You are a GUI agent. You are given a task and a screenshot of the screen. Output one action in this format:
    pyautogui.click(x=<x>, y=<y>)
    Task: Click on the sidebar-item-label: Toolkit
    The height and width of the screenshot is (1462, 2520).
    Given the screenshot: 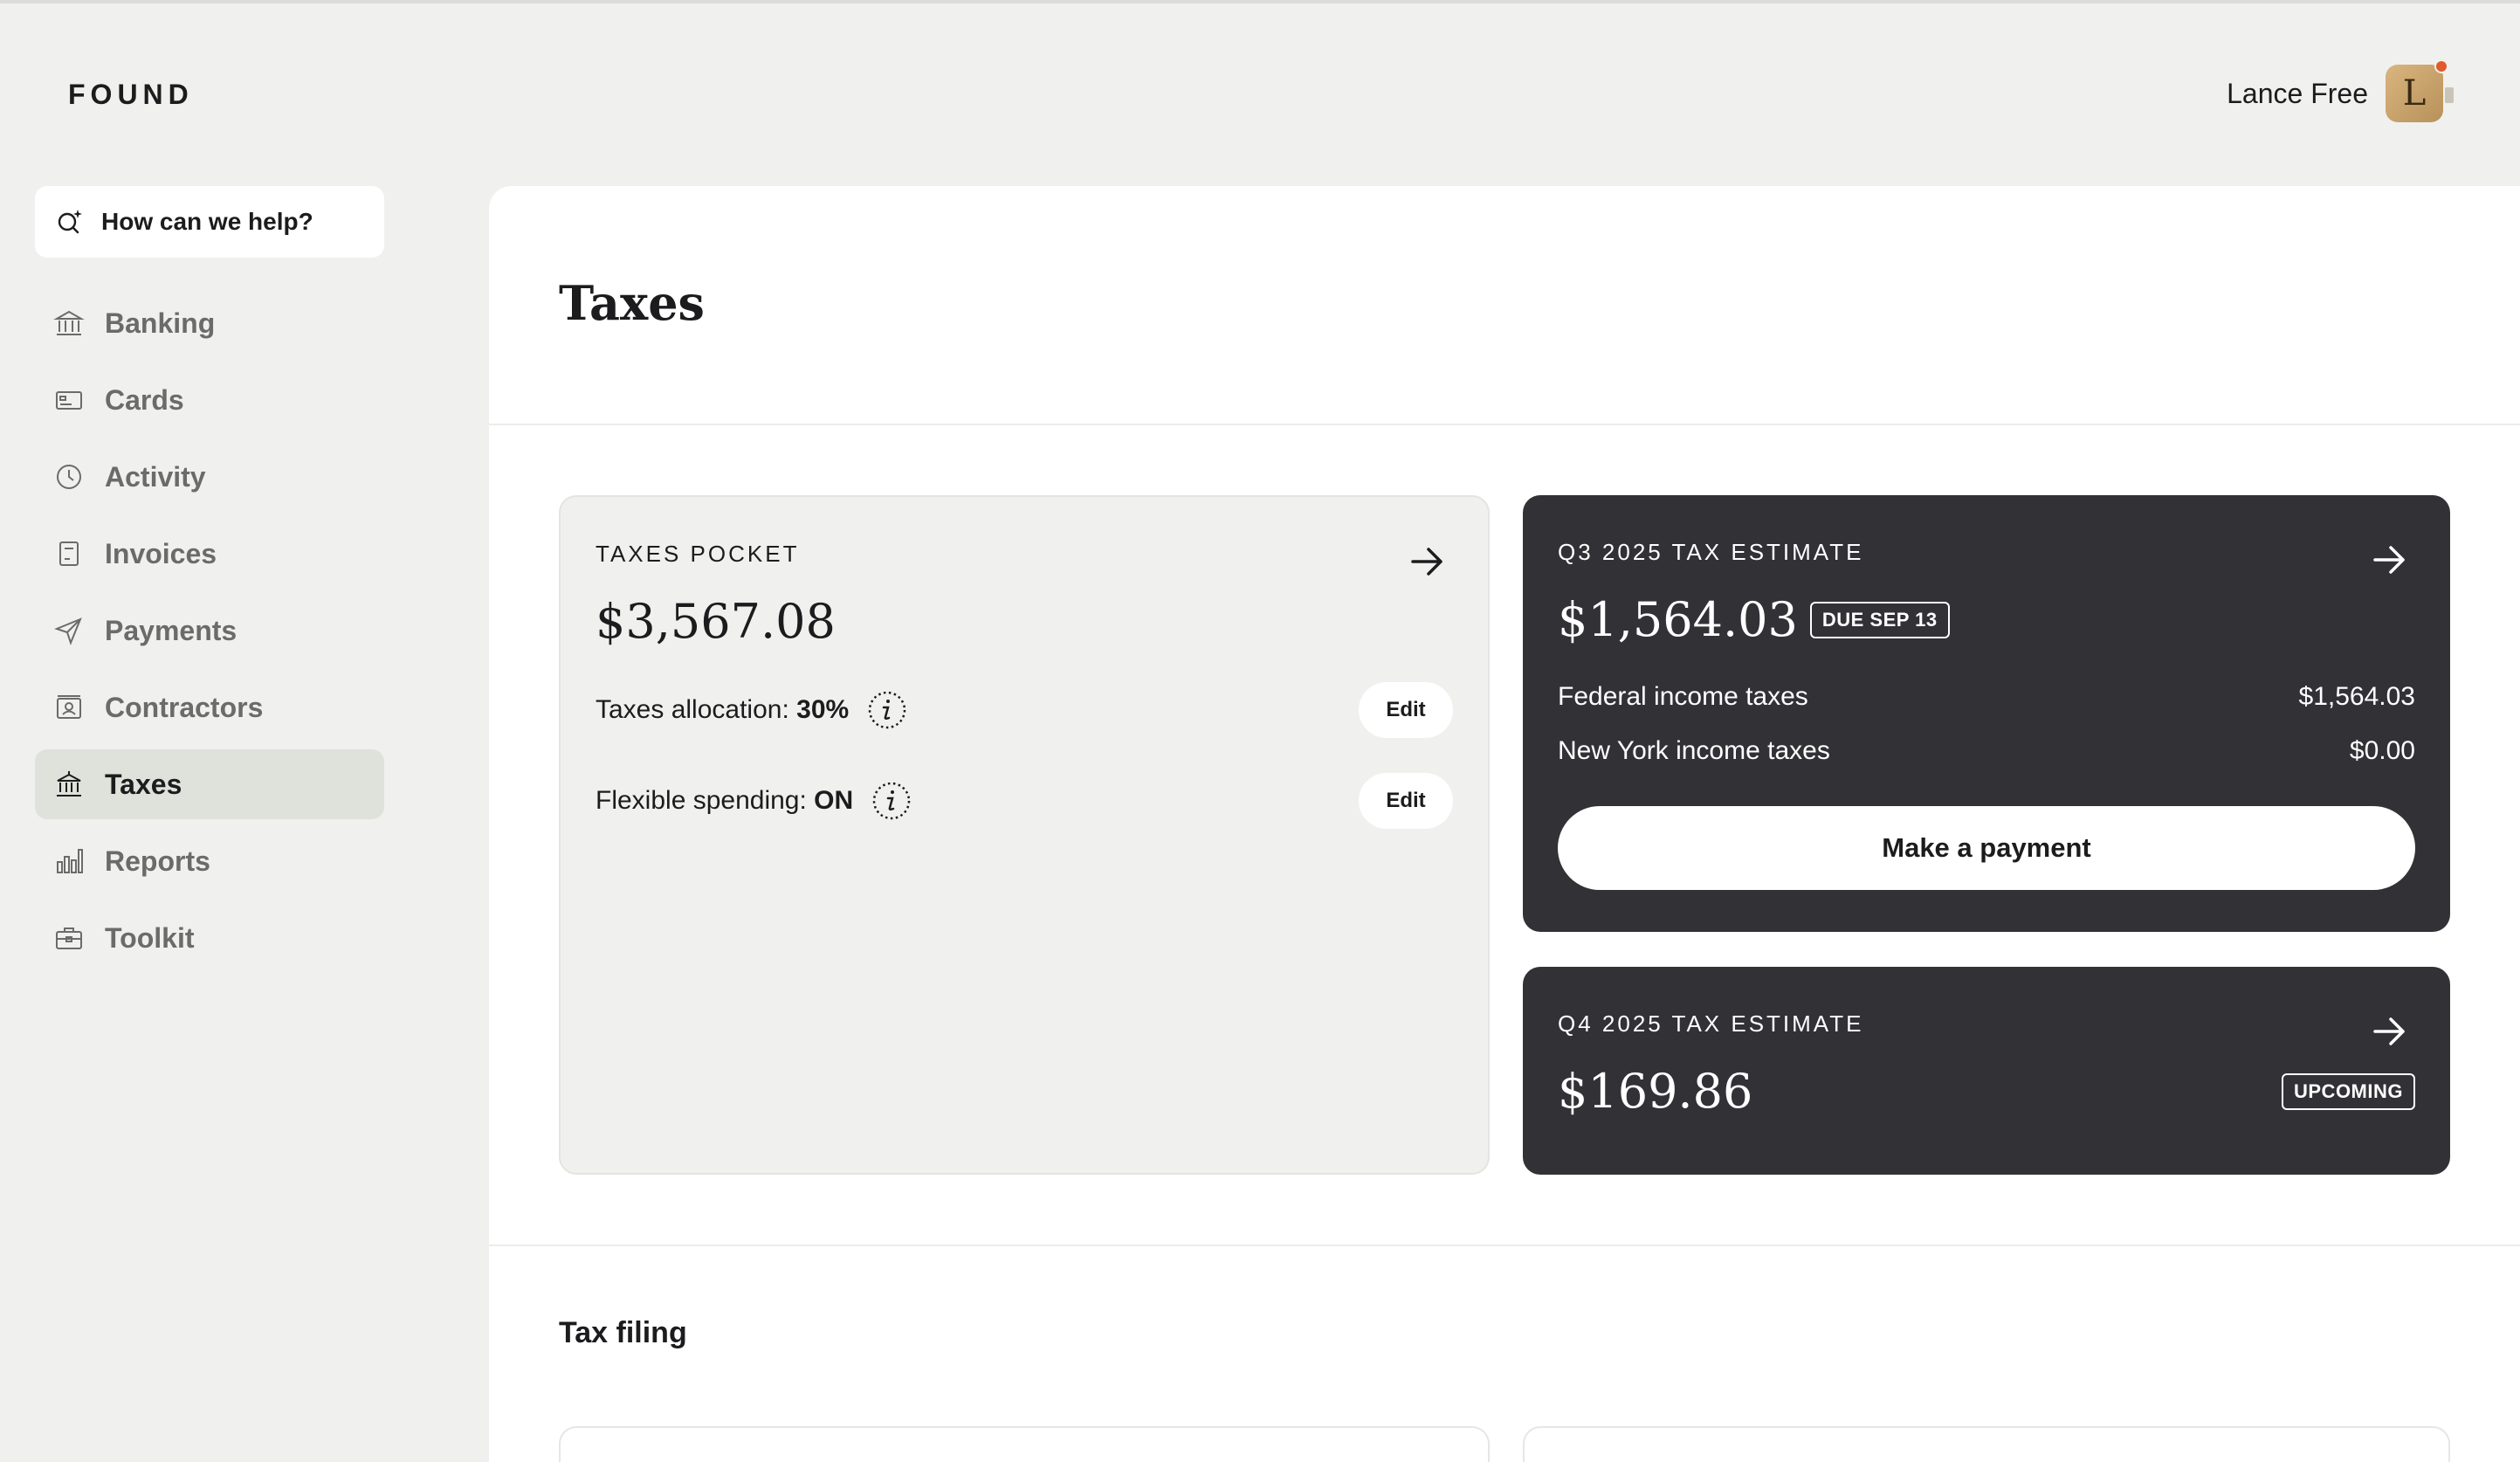 What is the action you would take?
    pyautogui.click(x=150, y=937)
    